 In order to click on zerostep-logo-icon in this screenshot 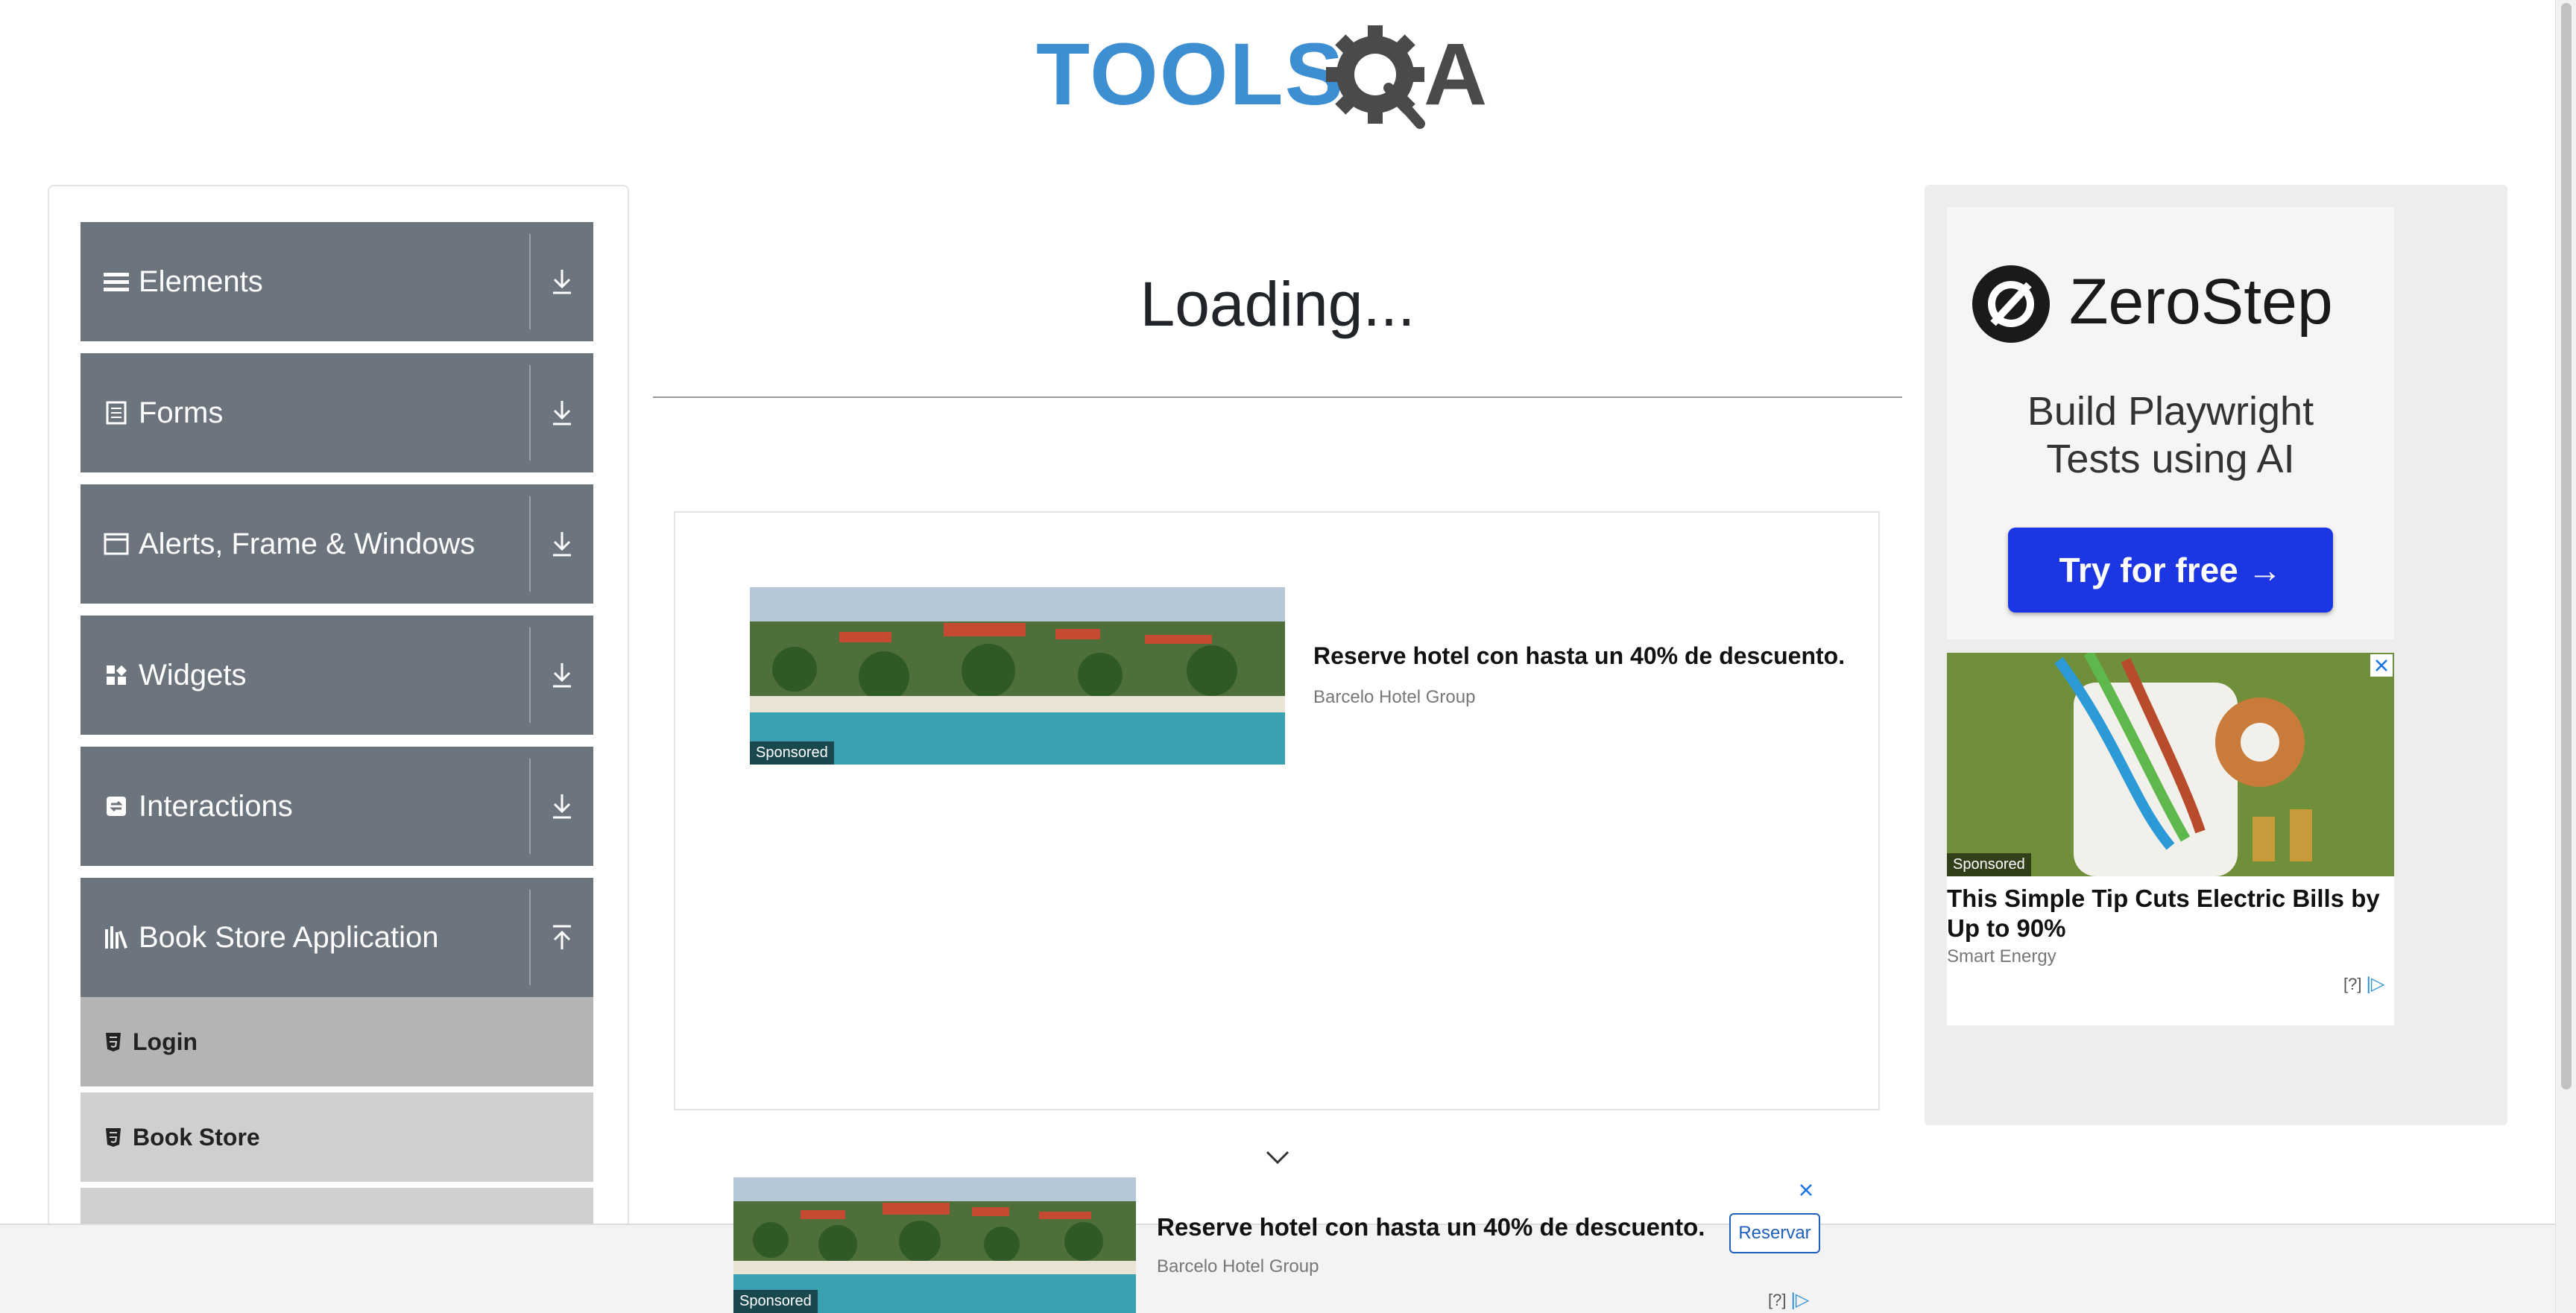, I will do `click(2011, 304)`.